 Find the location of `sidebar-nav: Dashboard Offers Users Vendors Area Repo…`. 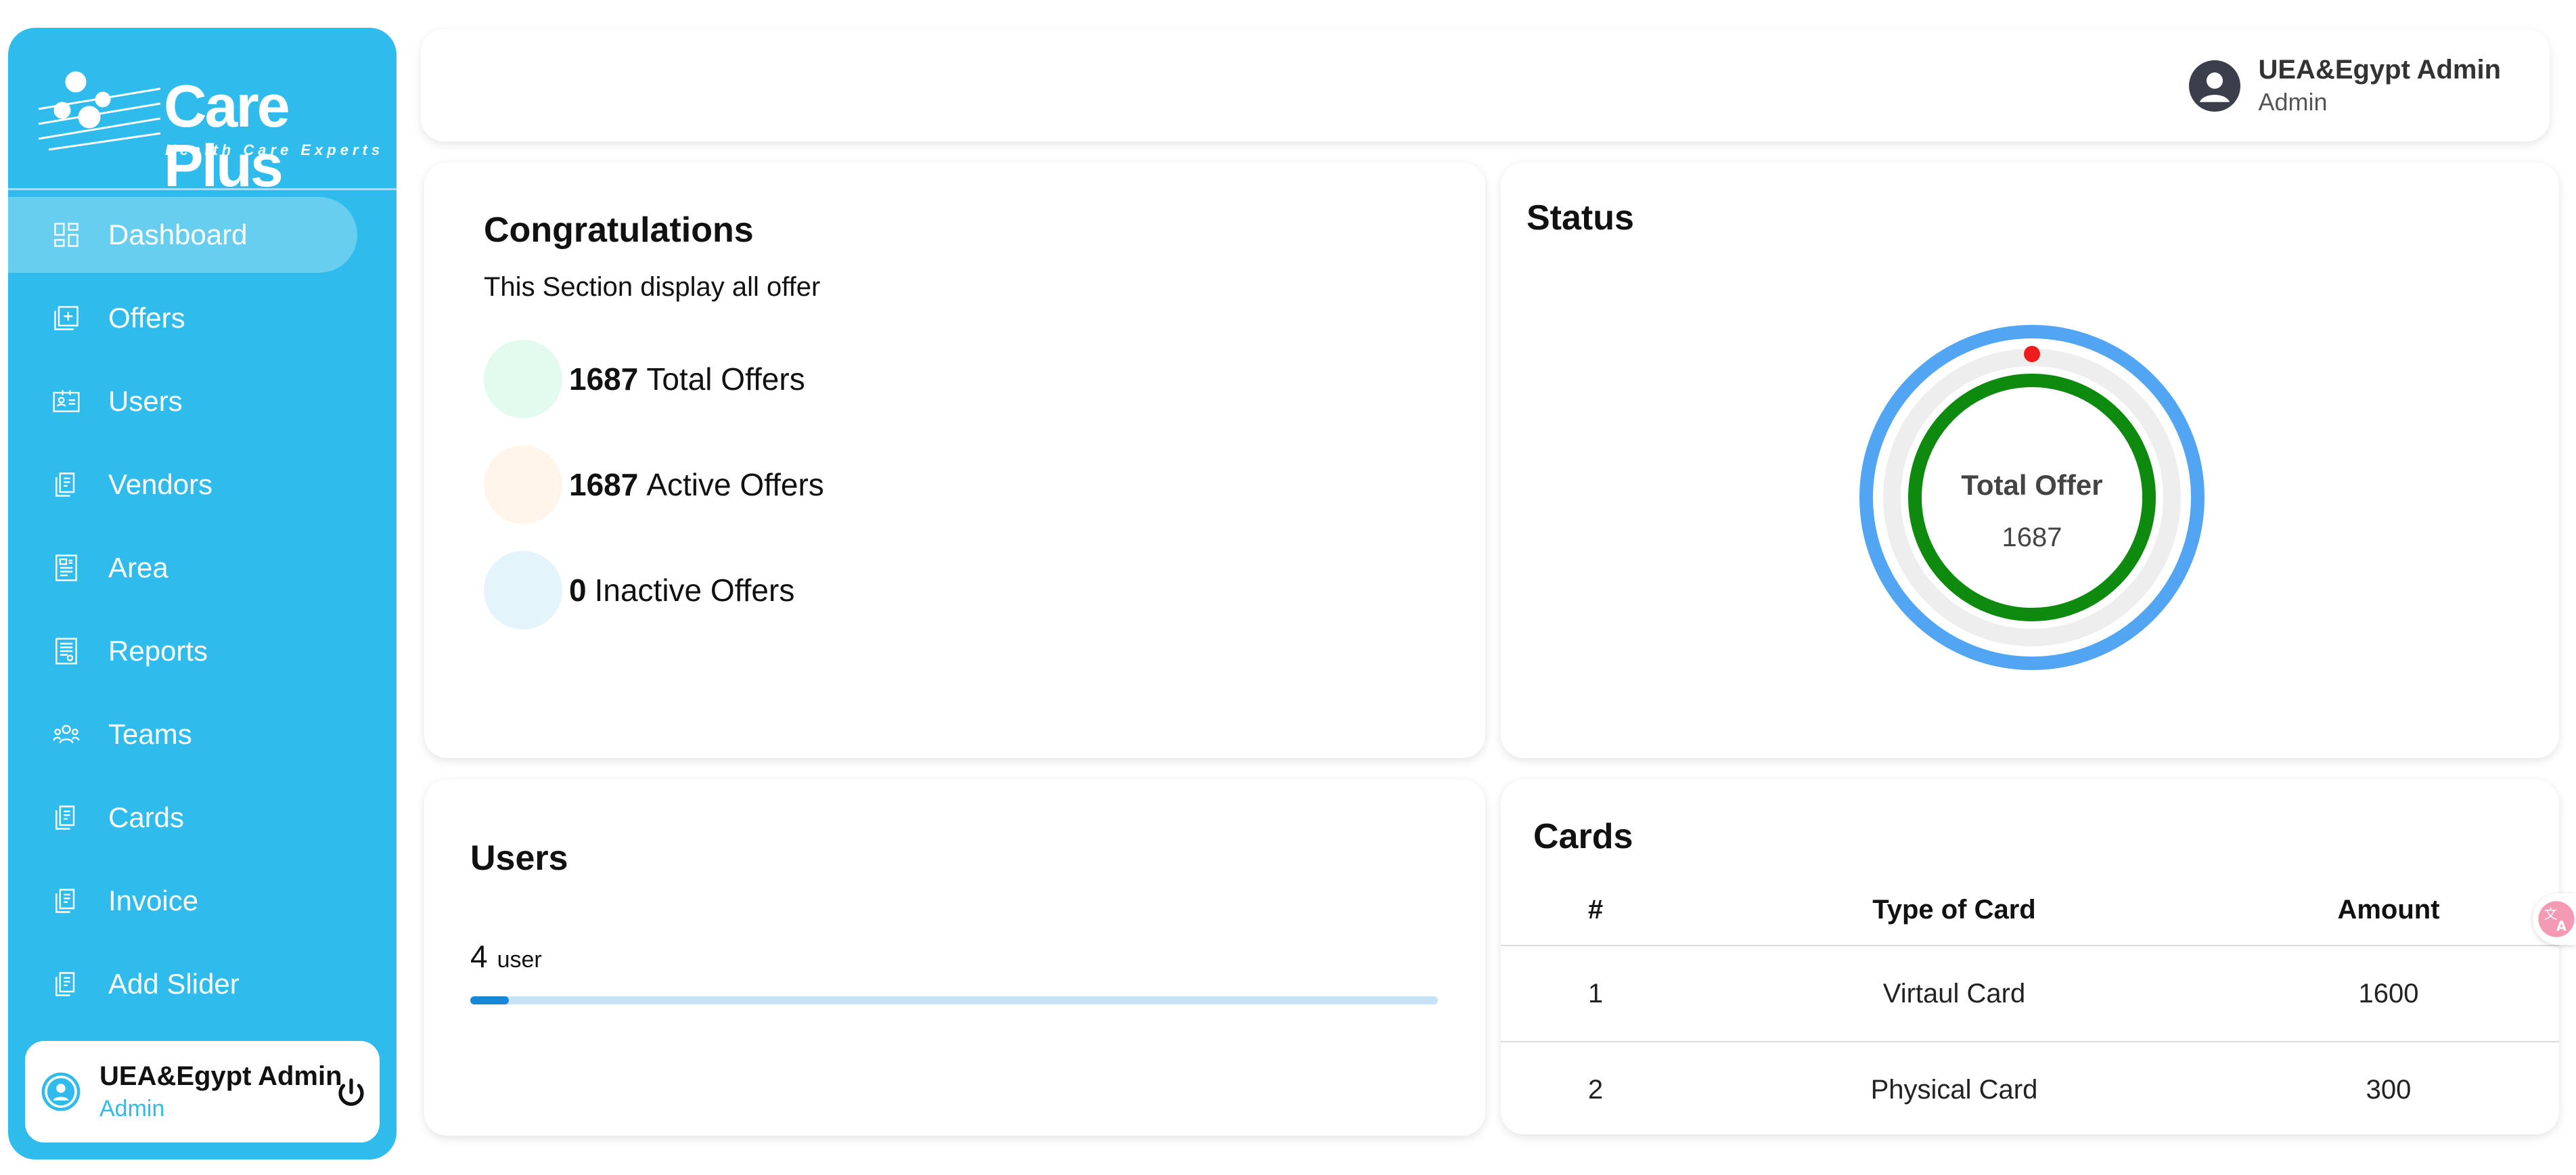

sidebar-nav: Dashboard Offers Users Vendors Area Repo… is located at coordinates (202, 613).